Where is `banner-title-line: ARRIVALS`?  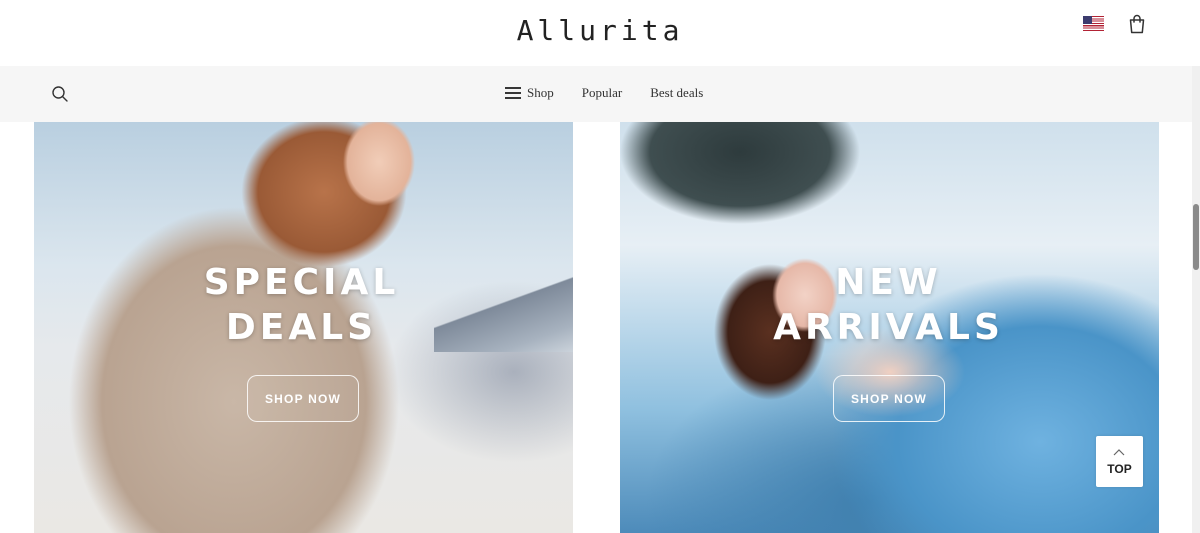 banner-title-line: ARRIVALS is located at coordinates (888, 327).